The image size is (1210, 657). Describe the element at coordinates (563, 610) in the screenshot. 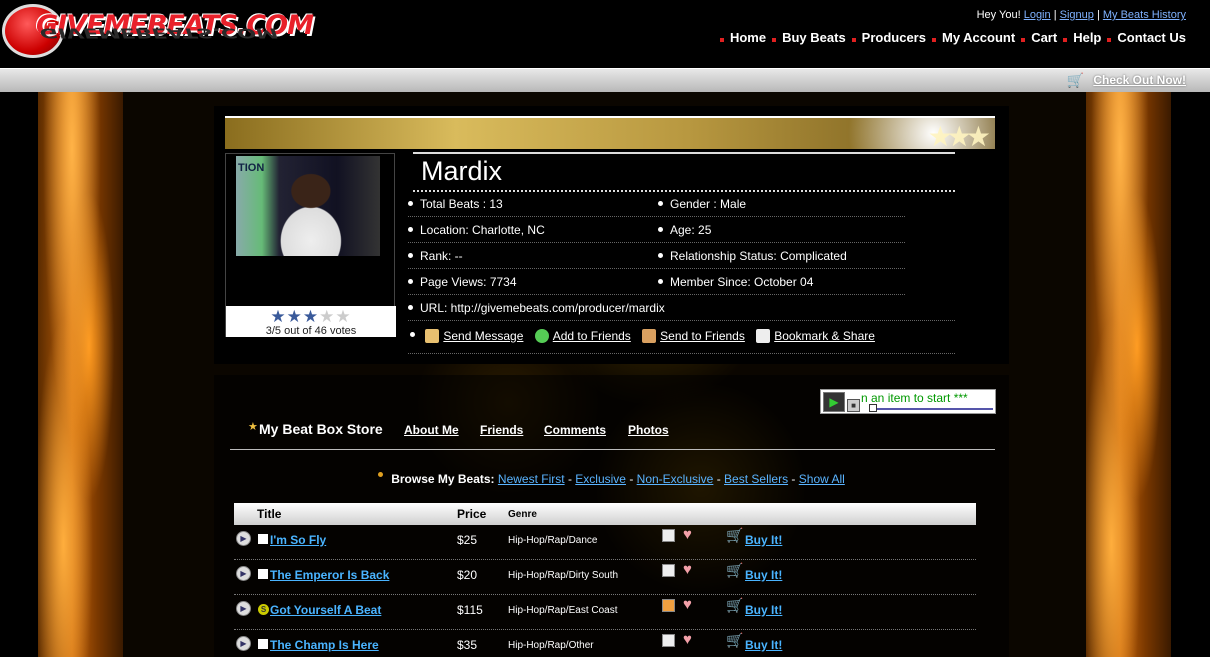

I see `beat-genre: Hip-Hop/Rap/East Coast` at that location.